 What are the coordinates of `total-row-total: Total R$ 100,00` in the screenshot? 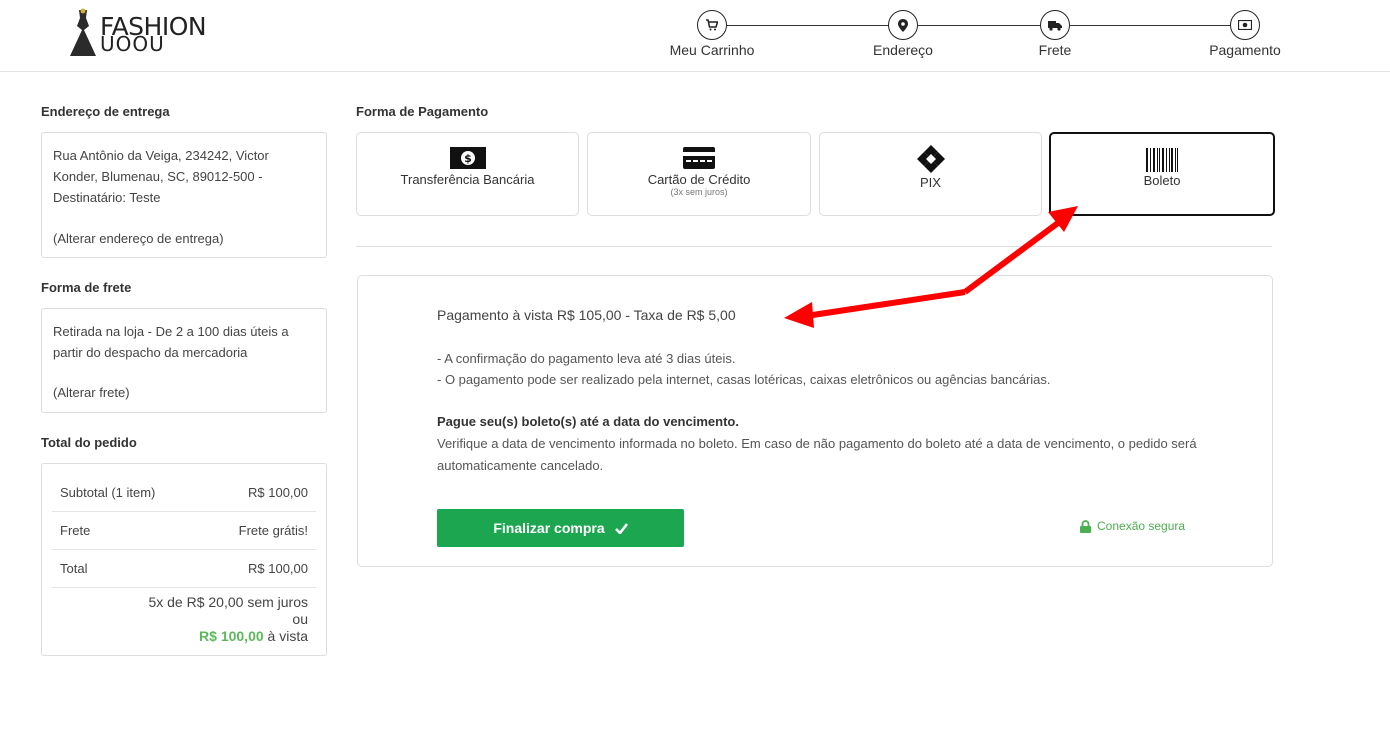 It's located at (184, 569).